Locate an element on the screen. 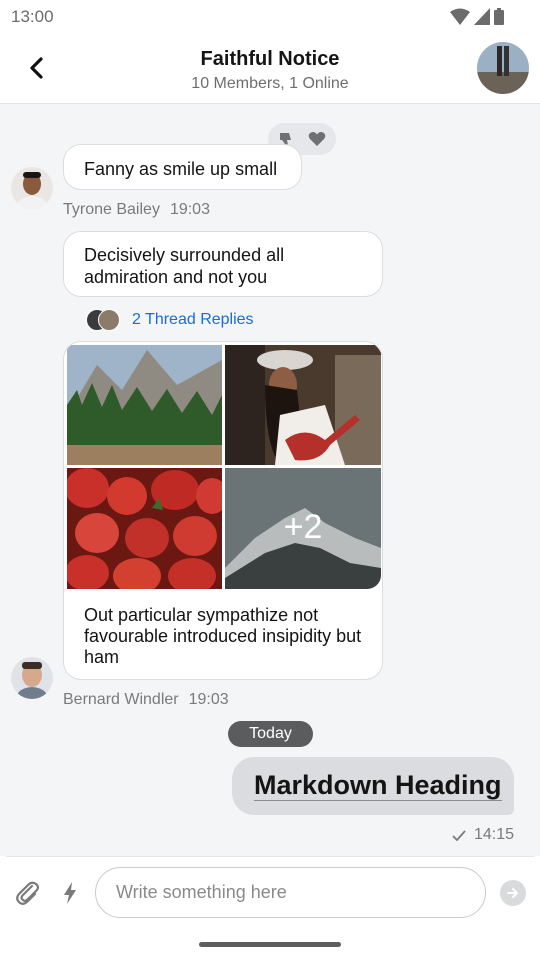  markdown-heading: Markdown Heading is located at coordinates (378, 785).